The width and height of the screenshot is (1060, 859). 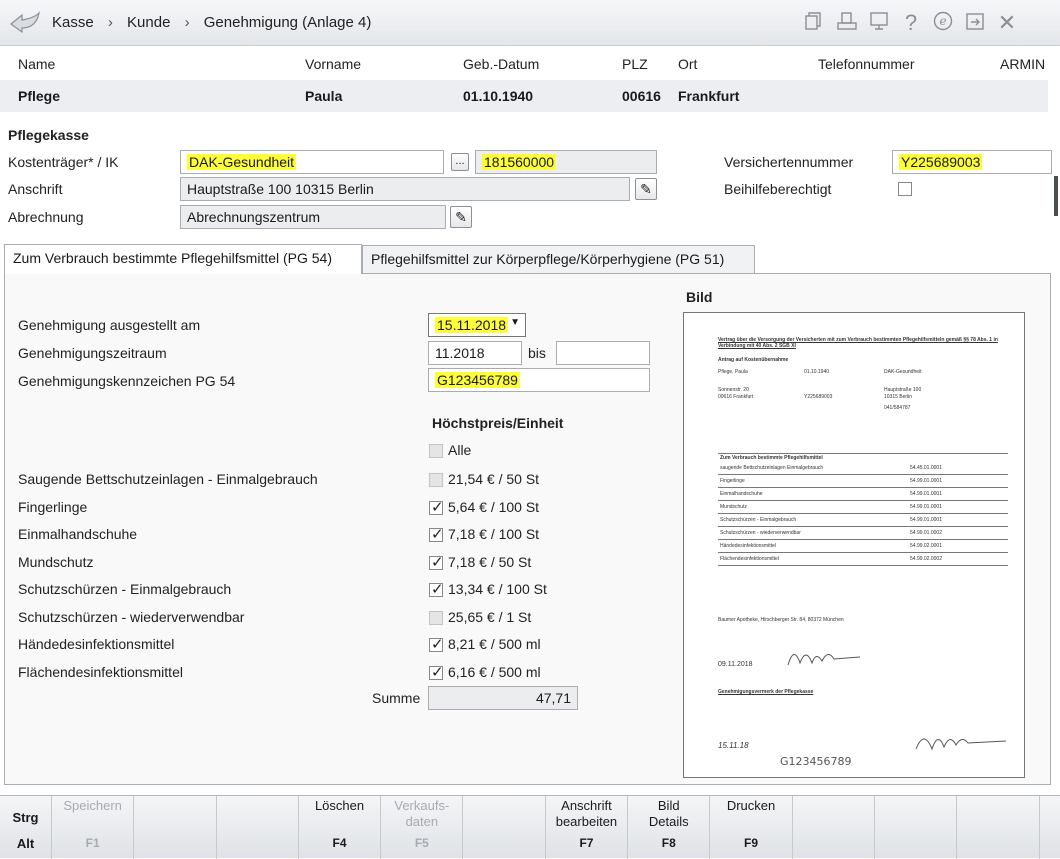 I want to click on doc-heading: Antrag auf Kostenübernahme, so click(x=753, y=360).